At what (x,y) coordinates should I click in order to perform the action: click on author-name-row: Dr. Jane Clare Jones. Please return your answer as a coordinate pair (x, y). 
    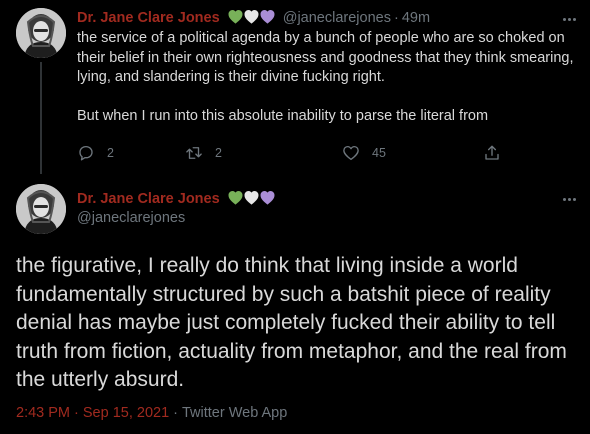
    Looking at the image, I should click on (176, 199).